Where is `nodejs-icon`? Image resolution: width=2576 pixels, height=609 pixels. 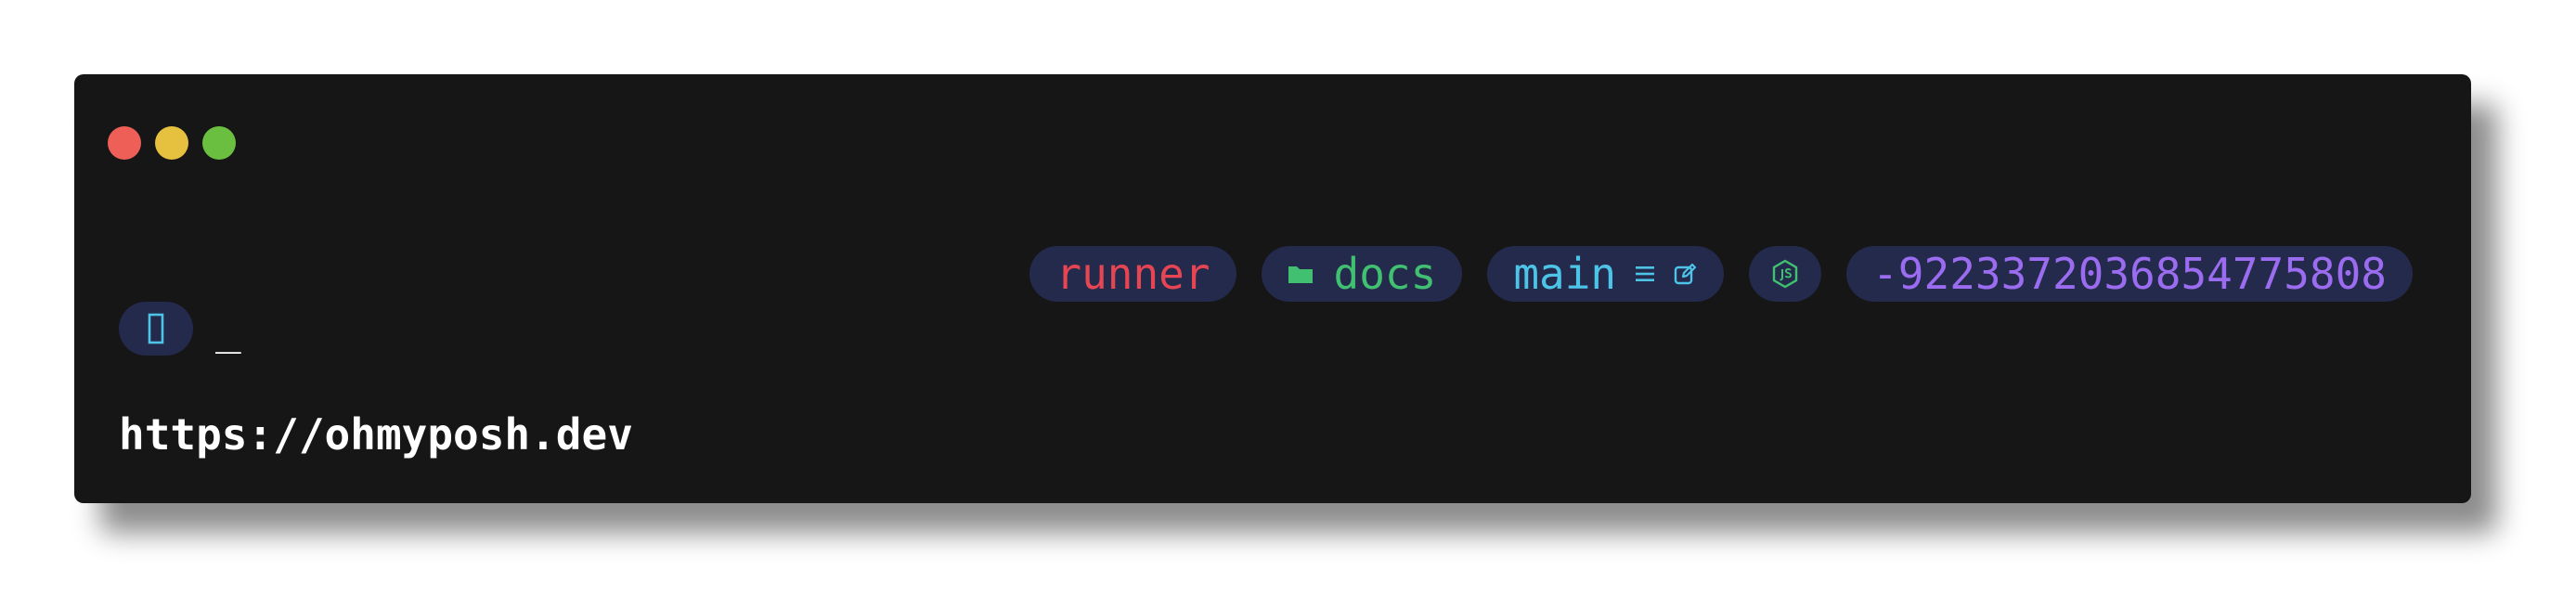
nodejs-icon is located at coordinates (1785, 274).